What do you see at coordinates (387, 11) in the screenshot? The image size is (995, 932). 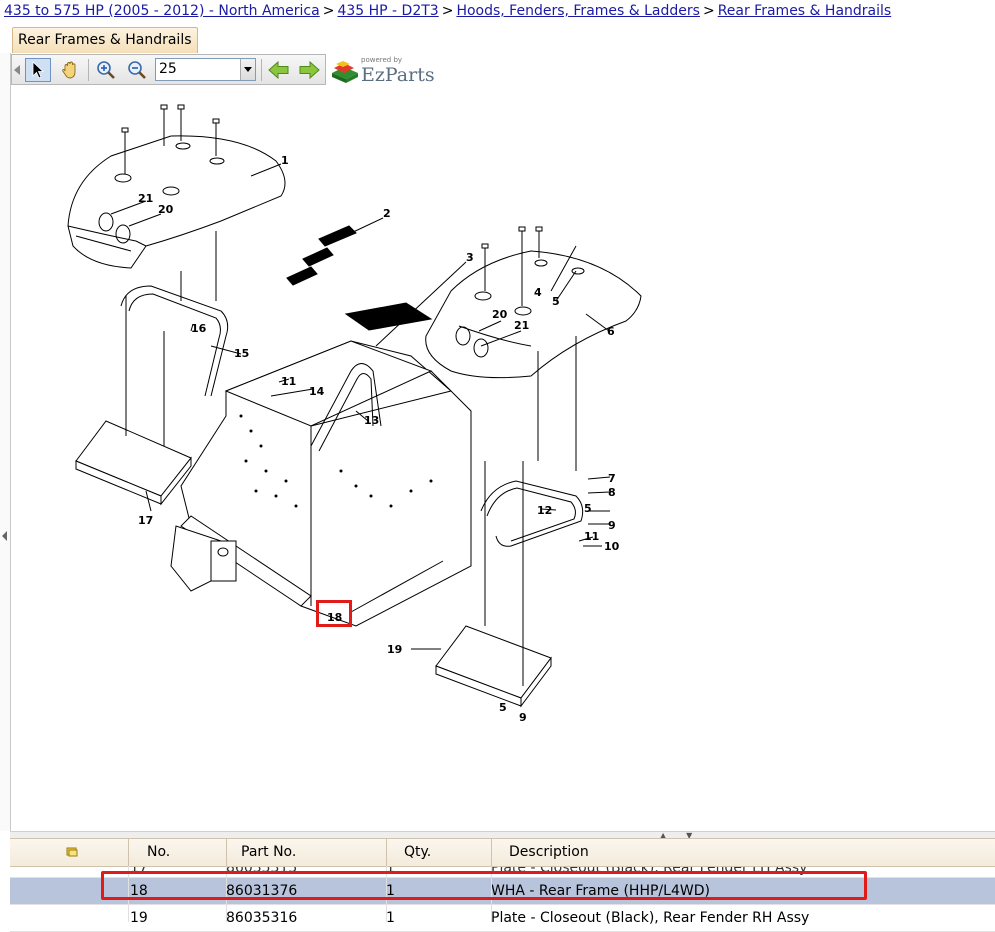 I see `breadcrumb-link-variant: 435 HP - D2T3` at bounding box center [387, 11].